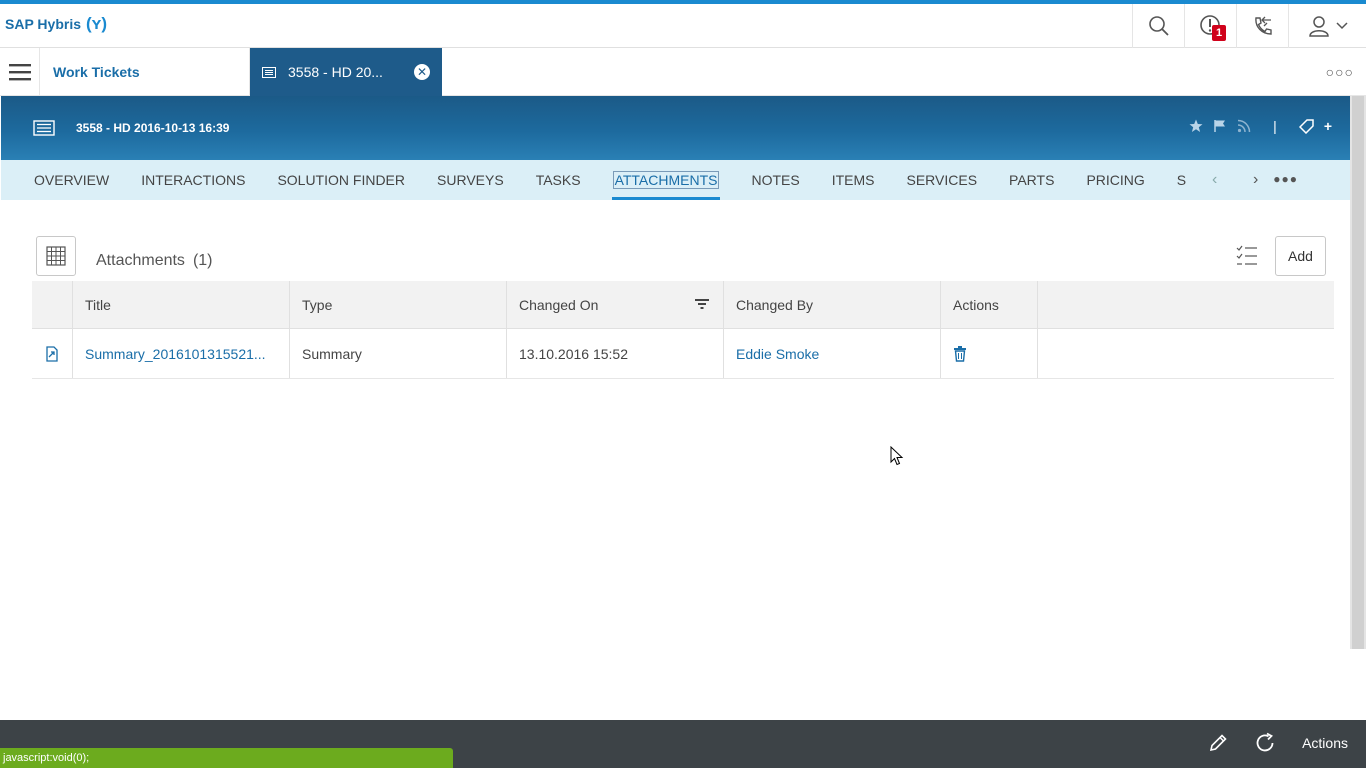  Describe the element at coordinates (832, 353) in the screenshot. I see `attachment-changed-by-link: Eddie Smoke` at that location.